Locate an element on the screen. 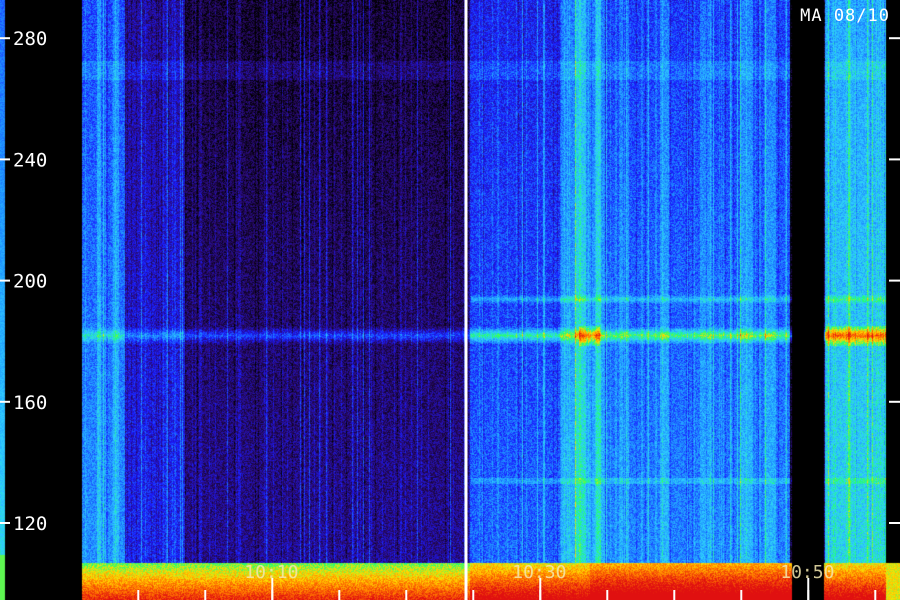  x-tick-label: 10:10 is located at coordinates (271, 572).